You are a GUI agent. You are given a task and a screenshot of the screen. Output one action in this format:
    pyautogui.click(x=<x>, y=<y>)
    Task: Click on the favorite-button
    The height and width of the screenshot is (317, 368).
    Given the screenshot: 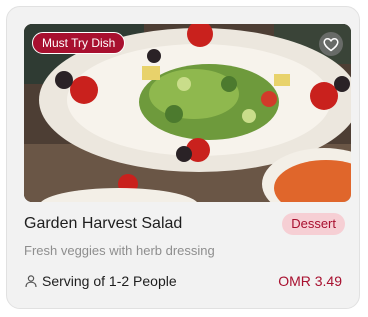 What is the action you would take?
    pyautogui.click(x=331, y=44)
    